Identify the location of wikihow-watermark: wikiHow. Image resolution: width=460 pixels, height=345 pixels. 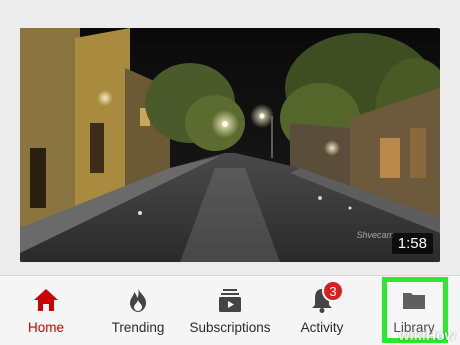
(427, 335).